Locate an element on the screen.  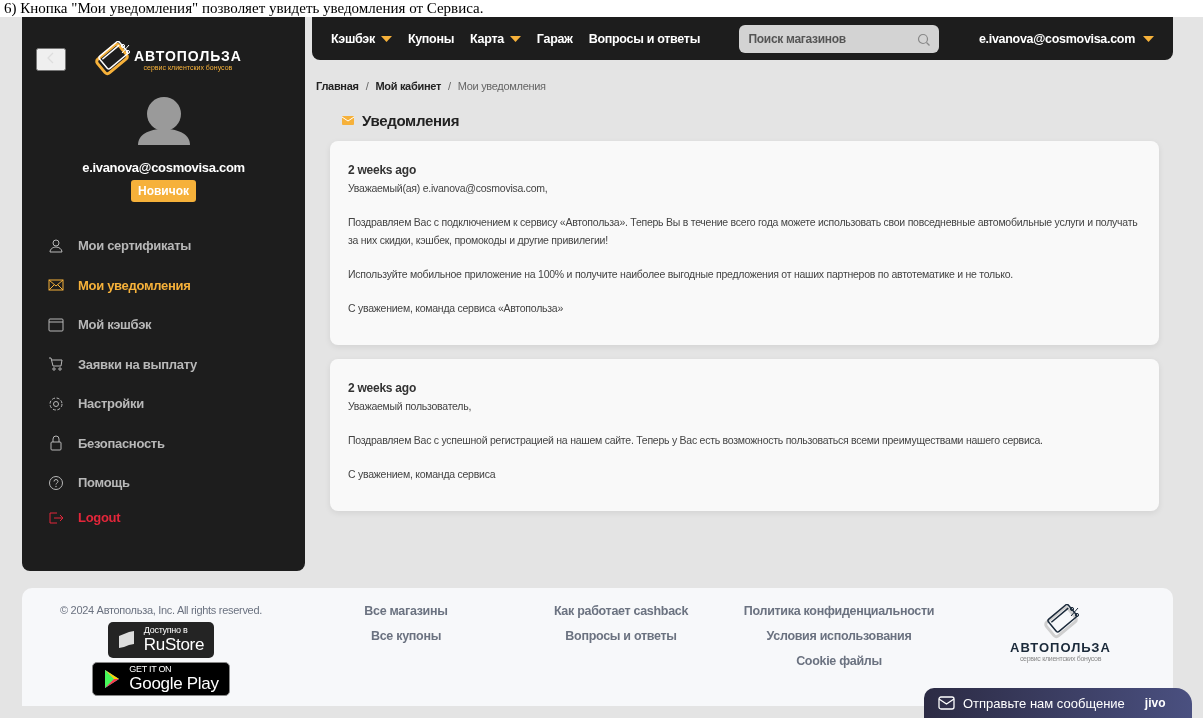
breadcrumb-link: Мои уведомления is located at coordinates (501, 86).